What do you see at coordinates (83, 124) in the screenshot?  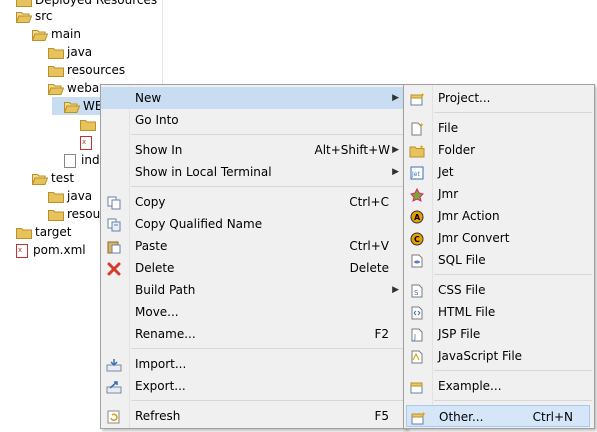 I see `tree-item` at bounding box center [83, 124].